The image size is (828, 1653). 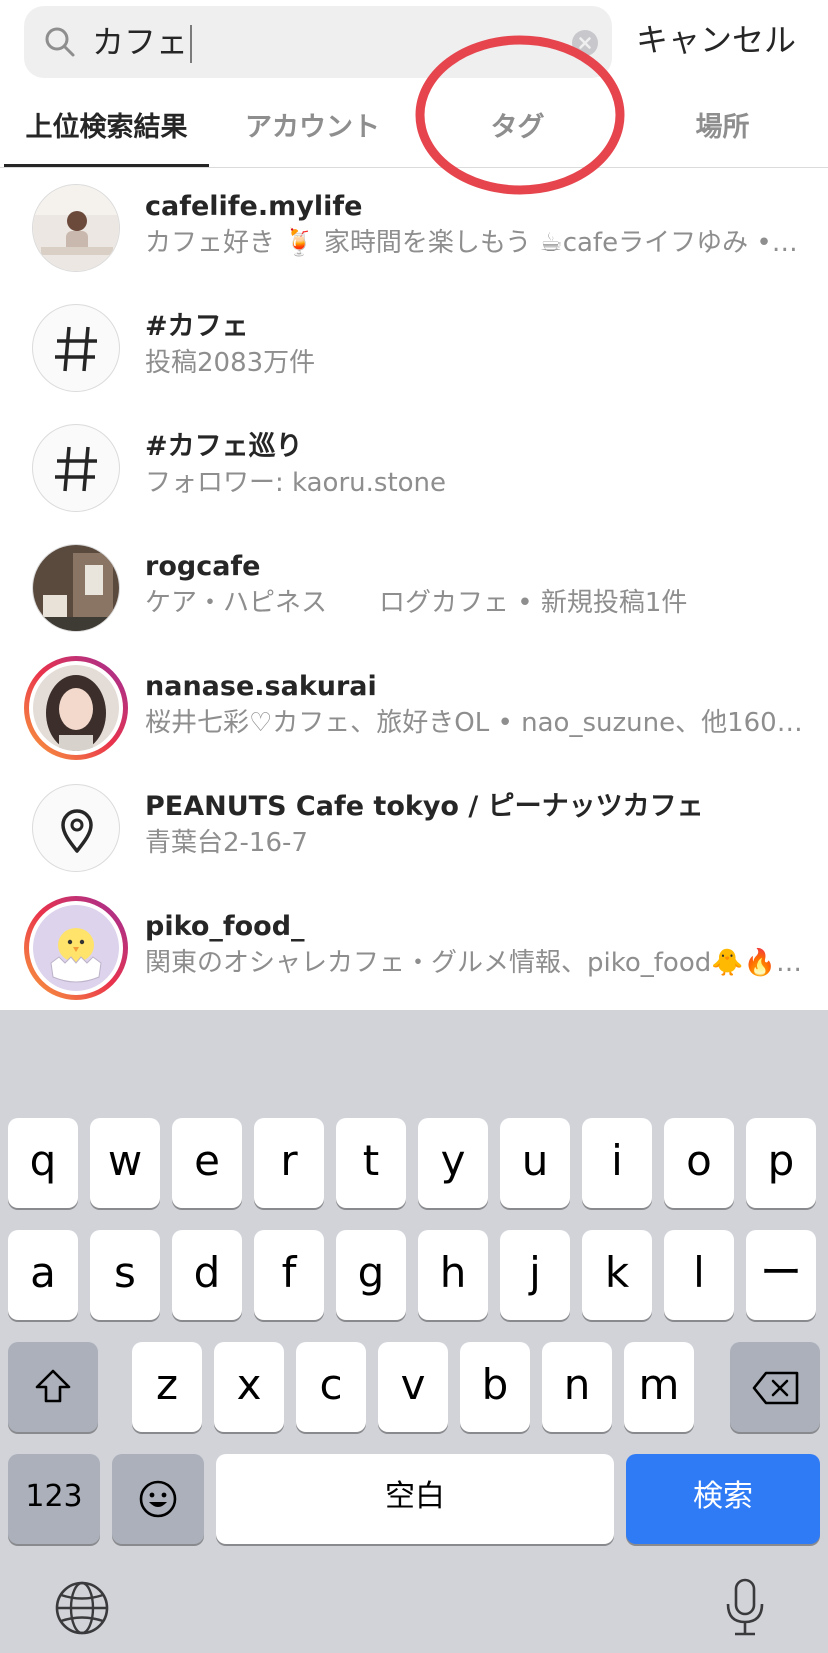 What do you see at coordinates (745, 1608) in the screenshot?
I see `microphone-icon` at bounding box center [745, 1608].